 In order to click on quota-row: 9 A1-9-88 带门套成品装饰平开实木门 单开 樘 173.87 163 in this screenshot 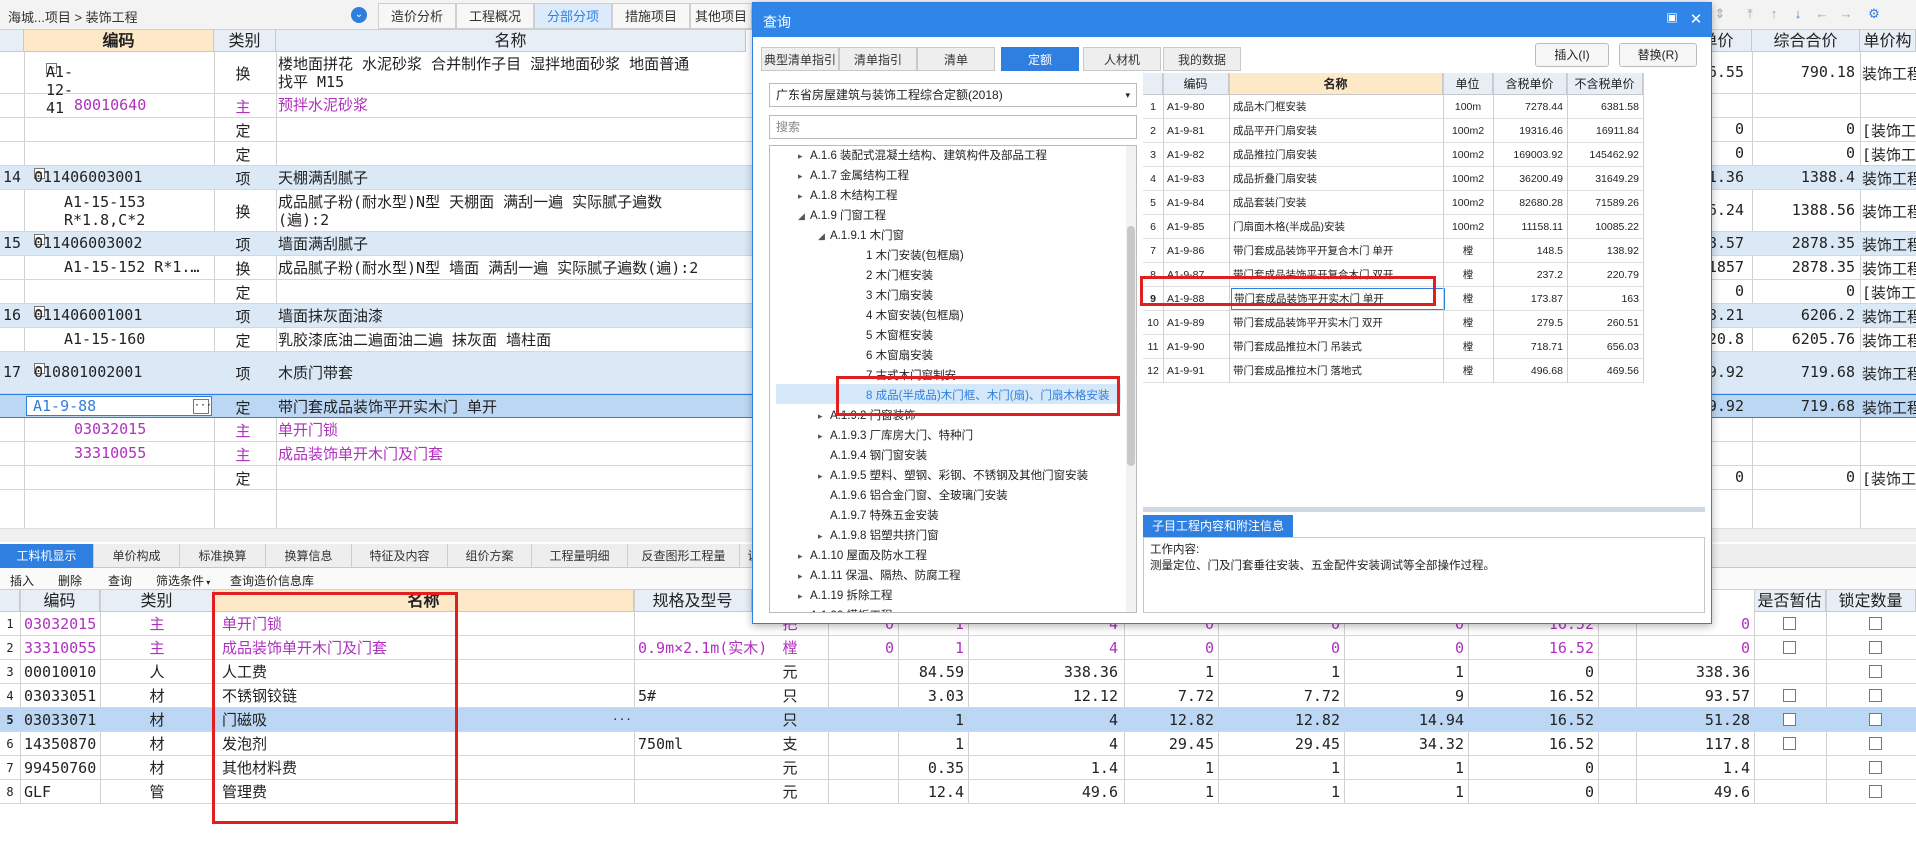, I will do `click(1393, 299)`.